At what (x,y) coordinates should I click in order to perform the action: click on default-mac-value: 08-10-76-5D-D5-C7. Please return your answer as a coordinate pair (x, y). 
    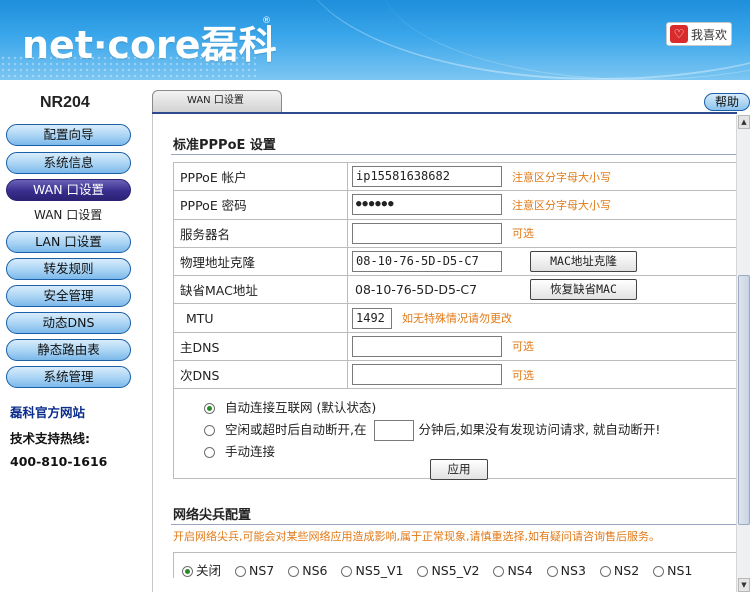
    Looking at the image, I should click on (416, 290).